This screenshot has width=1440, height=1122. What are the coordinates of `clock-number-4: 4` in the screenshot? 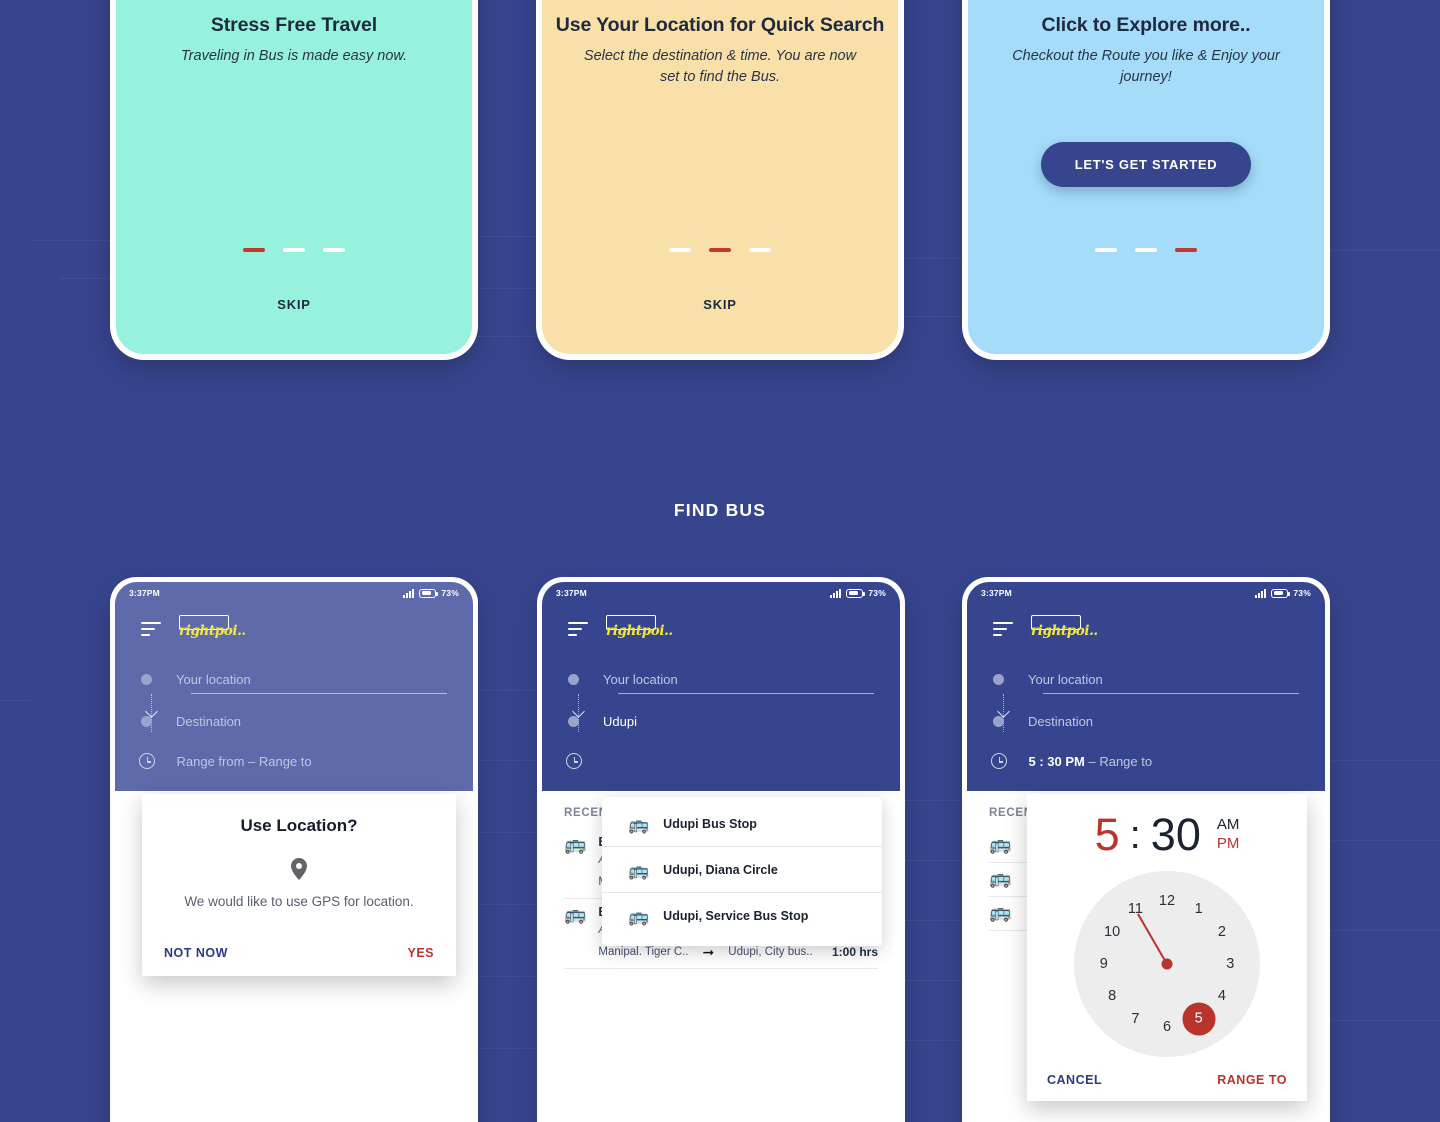 It's located at (1222, 996).